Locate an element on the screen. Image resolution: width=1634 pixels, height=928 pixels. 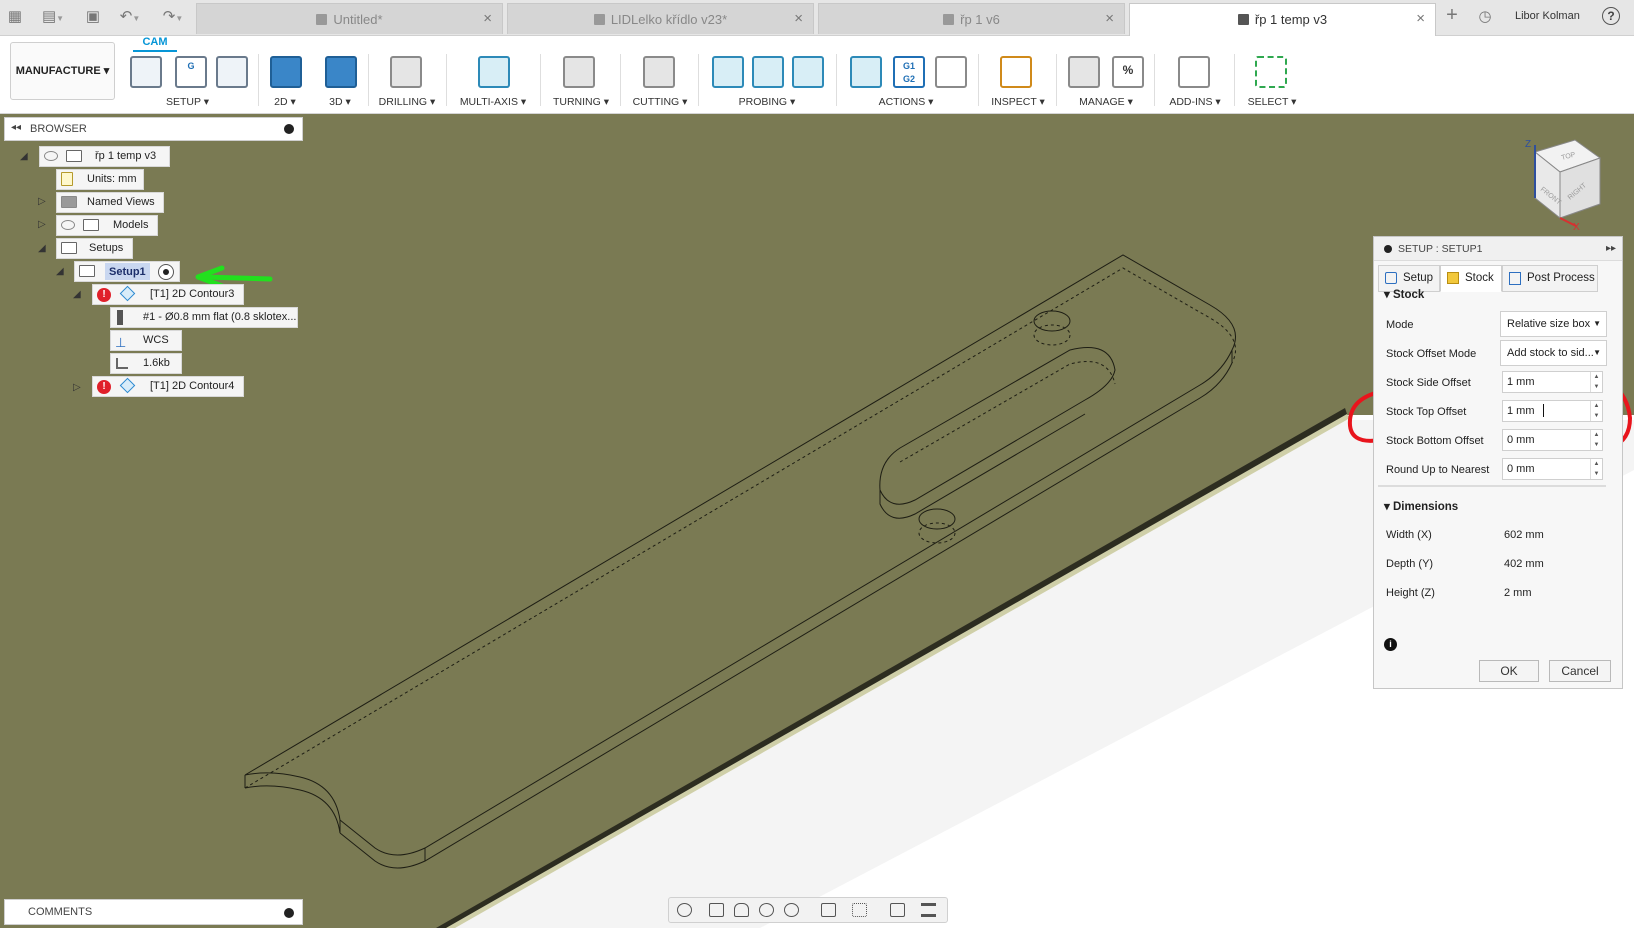
expand-root-icon: ◢ is located at coordinates (24, 156).